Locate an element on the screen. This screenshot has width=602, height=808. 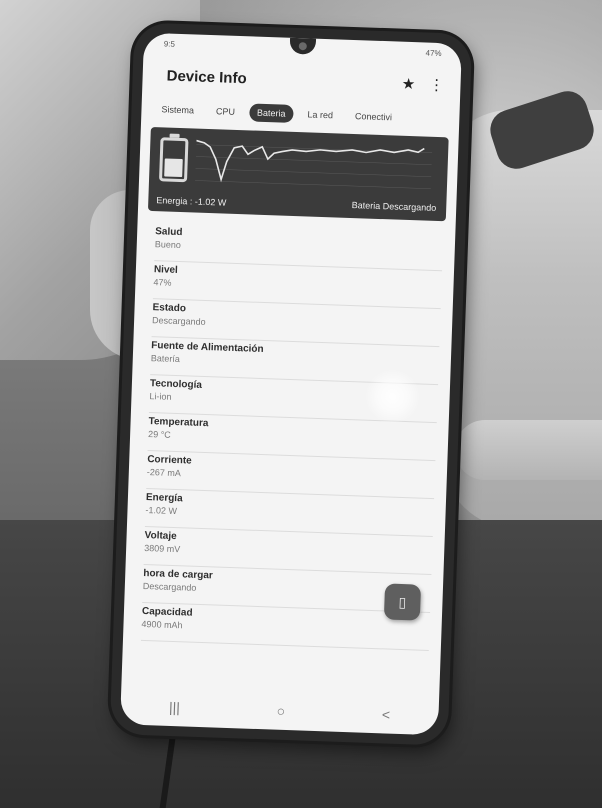
recent-apps-button: ||| is located at coordinates (174, 707).